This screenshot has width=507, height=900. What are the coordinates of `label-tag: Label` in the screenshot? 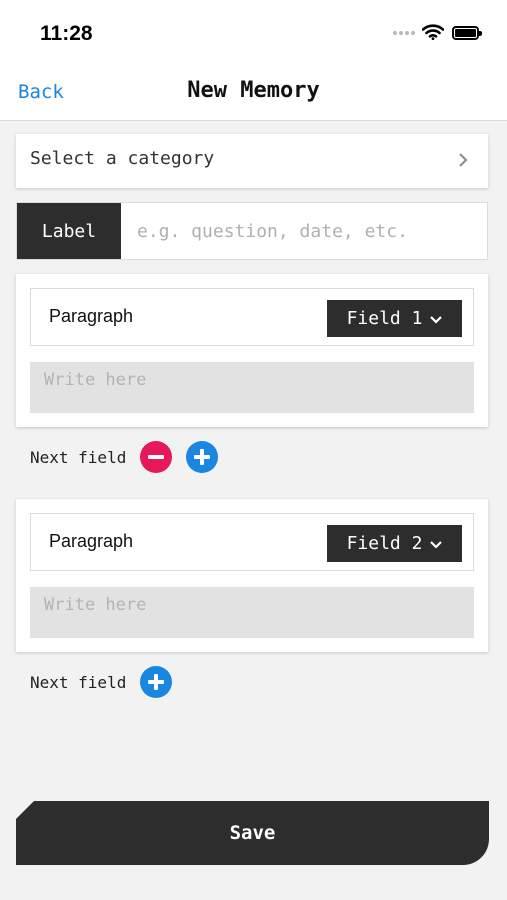 It's located at (69, 231).